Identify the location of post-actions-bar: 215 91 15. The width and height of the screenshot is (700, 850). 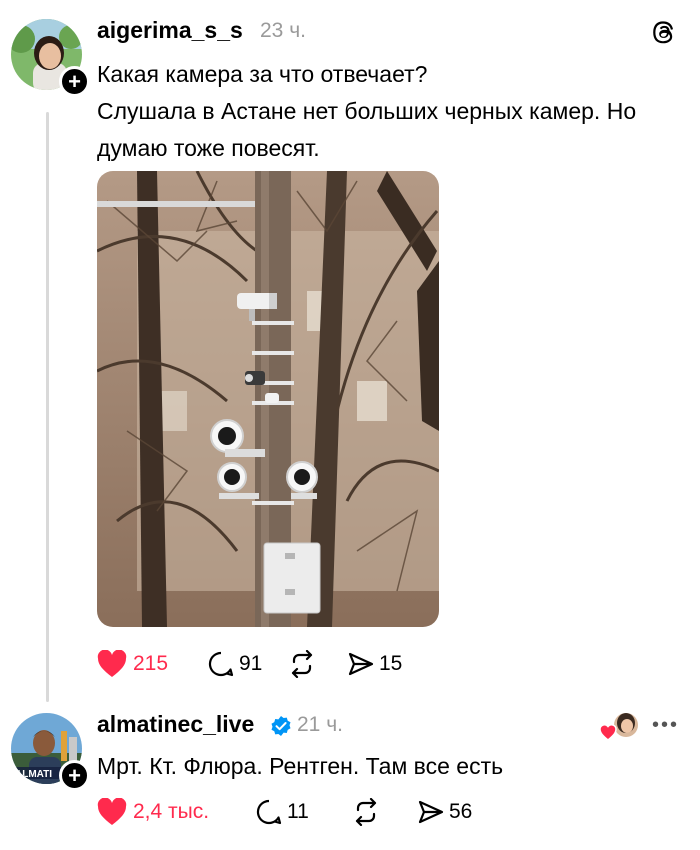
(249, 664).